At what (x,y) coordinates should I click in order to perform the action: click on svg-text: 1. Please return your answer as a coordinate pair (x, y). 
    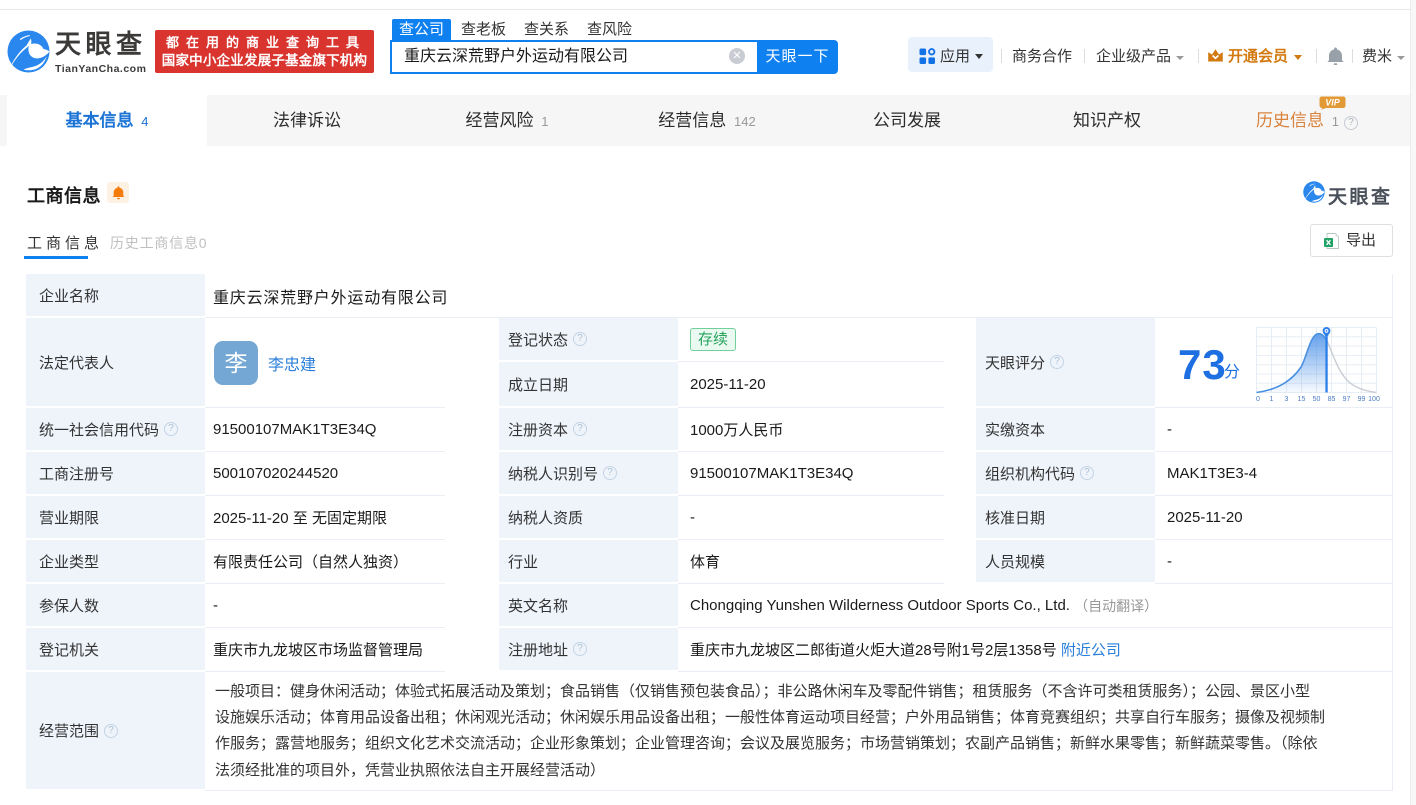
    Looking at the image, I should click on (1272, 399).